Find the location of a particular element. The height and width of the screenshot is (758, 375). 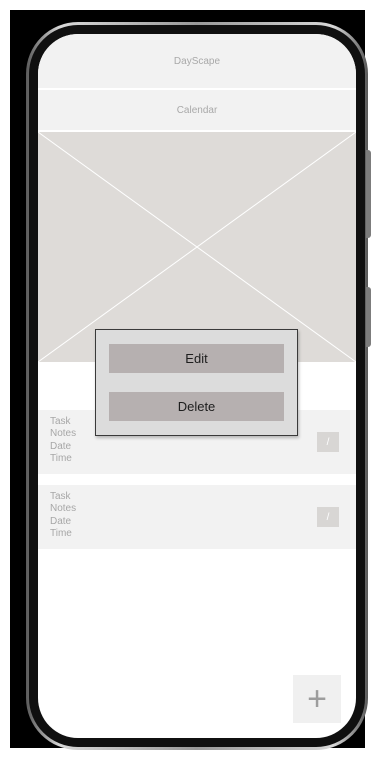

calendar-label: Calendar is located at coordinates (197, 110).